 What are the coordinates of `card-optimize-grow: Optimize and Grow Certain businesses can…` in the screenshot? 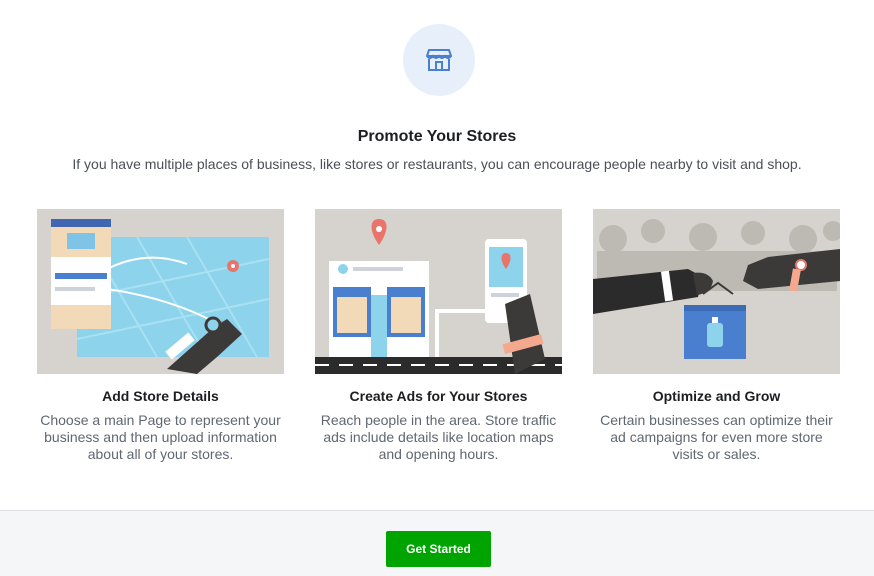 It's located at (716, 336).